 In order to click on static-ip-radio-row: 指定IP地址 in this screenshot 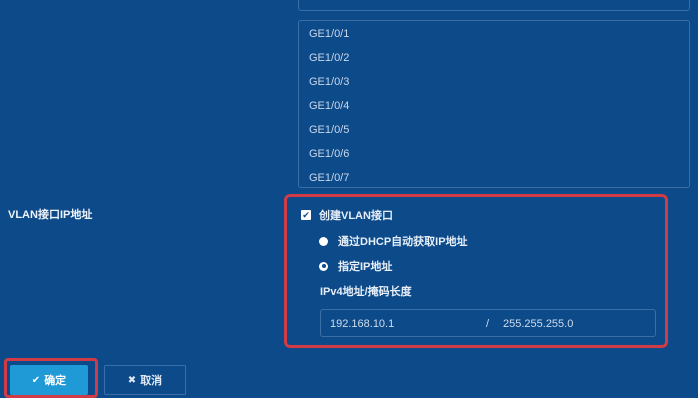, I will do `click(355, 266)`.